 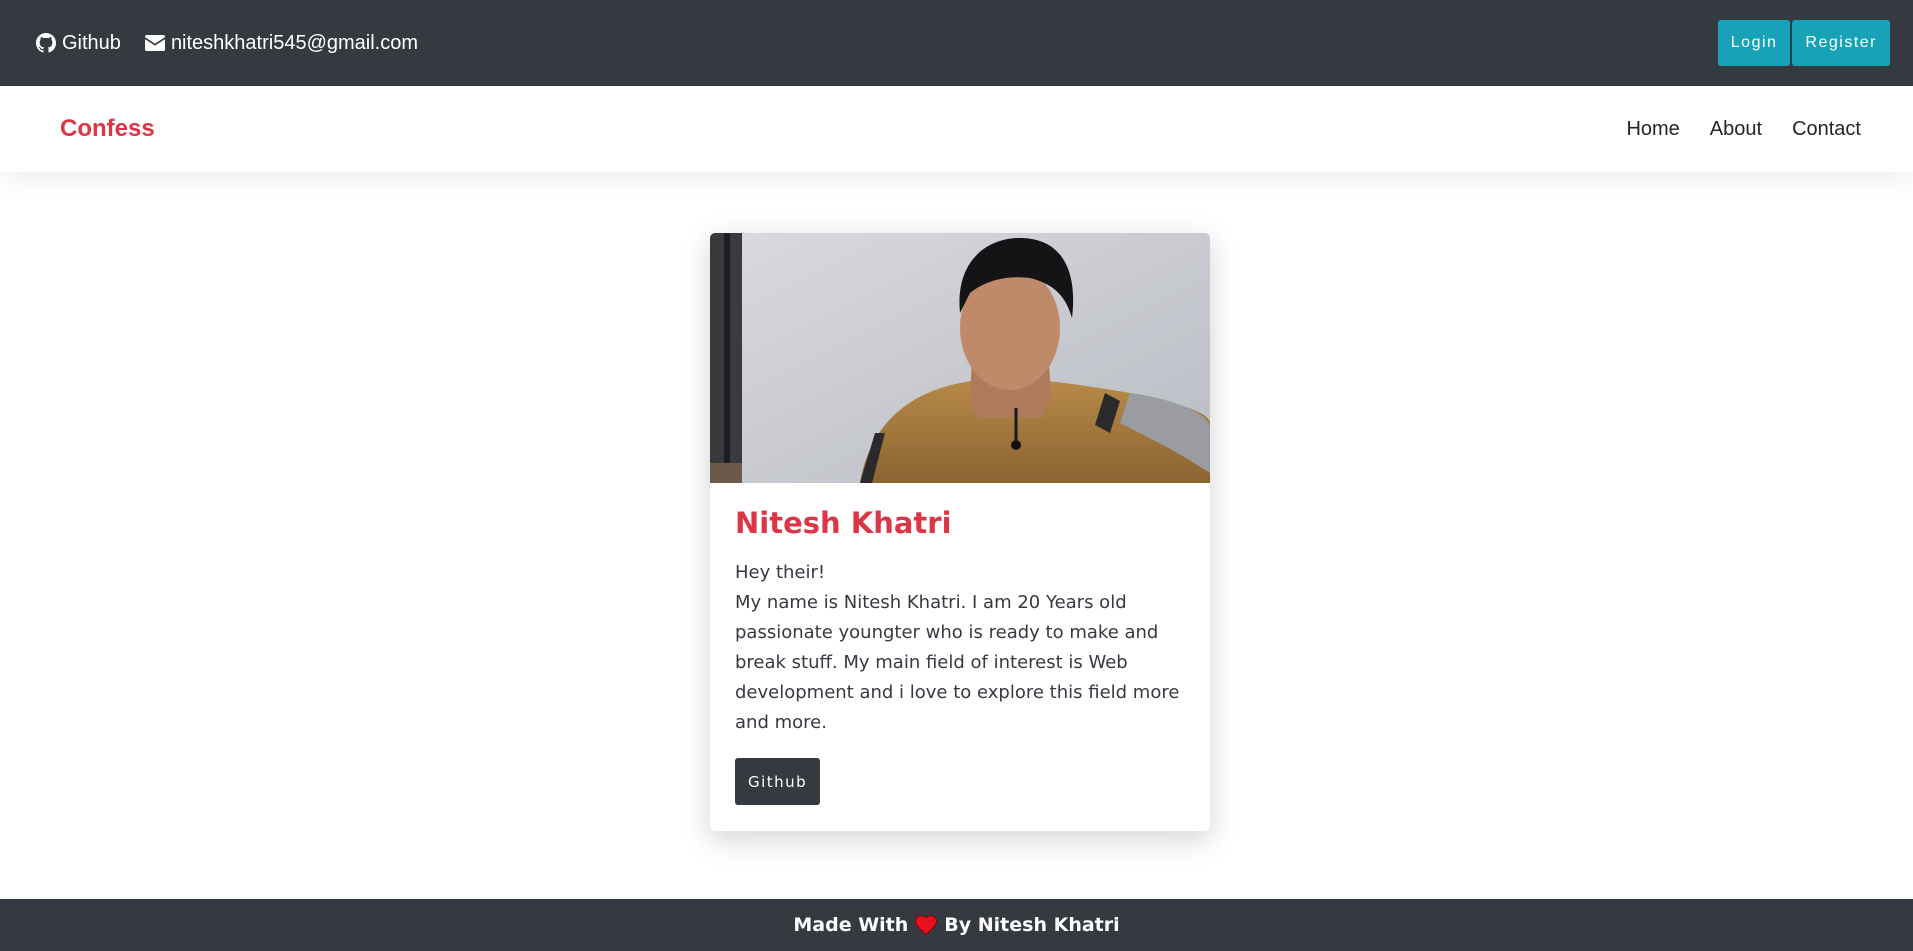 What do you see at coordinates (960, 358) in the screenshot?
I see `profile-photo` at bounding box center [960, 358].